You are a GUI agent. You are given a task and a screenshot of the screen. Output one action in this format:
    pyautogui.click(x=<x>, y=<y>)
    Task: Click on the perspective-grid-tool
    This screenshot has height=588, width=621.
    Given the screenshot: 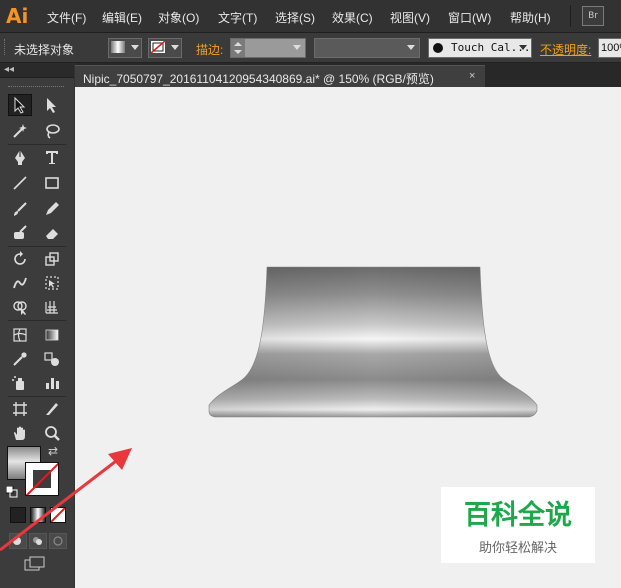 What is the action you would take?
    pyautogui.click(x=52, y=307)
    